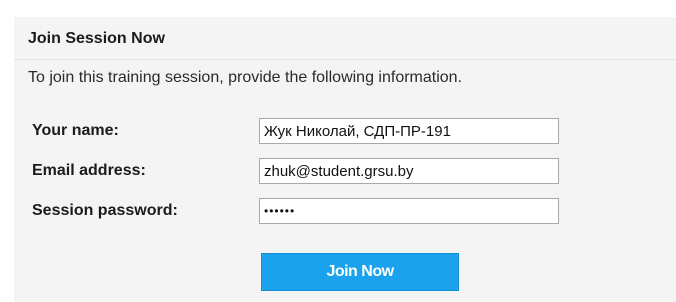 The height and width of the screenshot is (302, 676). I want to click on email-row: Email address:, so click(312, 171).